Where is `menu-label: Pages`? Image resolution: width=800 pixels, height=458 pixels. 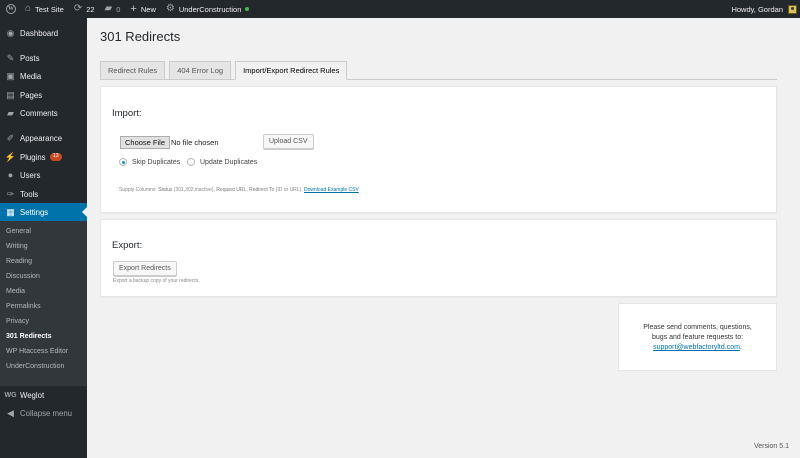
menu-label: Pages is located at coordinates (31, 95).